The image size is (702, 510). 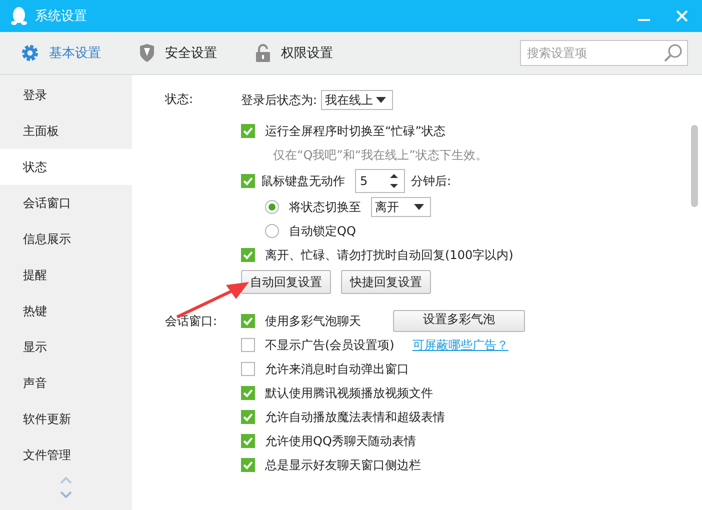 I want to click on scroll-thumb, so click(x=694, y=166).